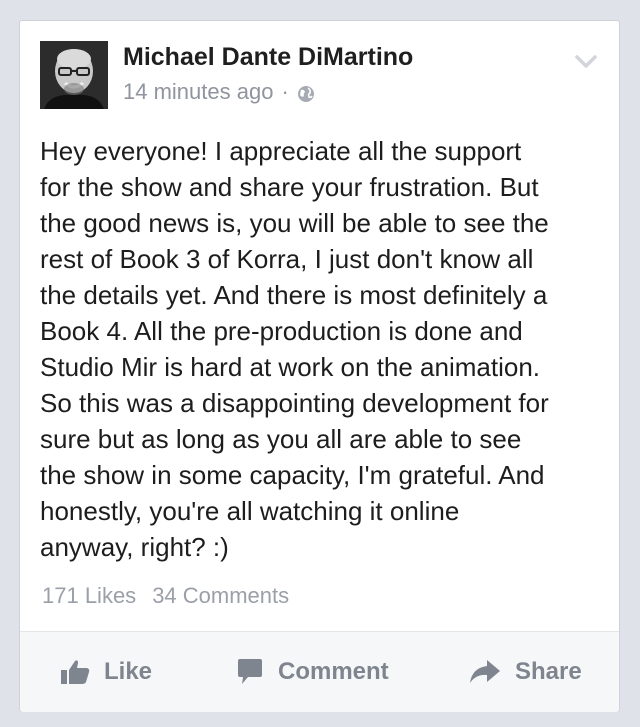 The image size is (640, 727). I want to click on share-label: Share, so click(548, 671).